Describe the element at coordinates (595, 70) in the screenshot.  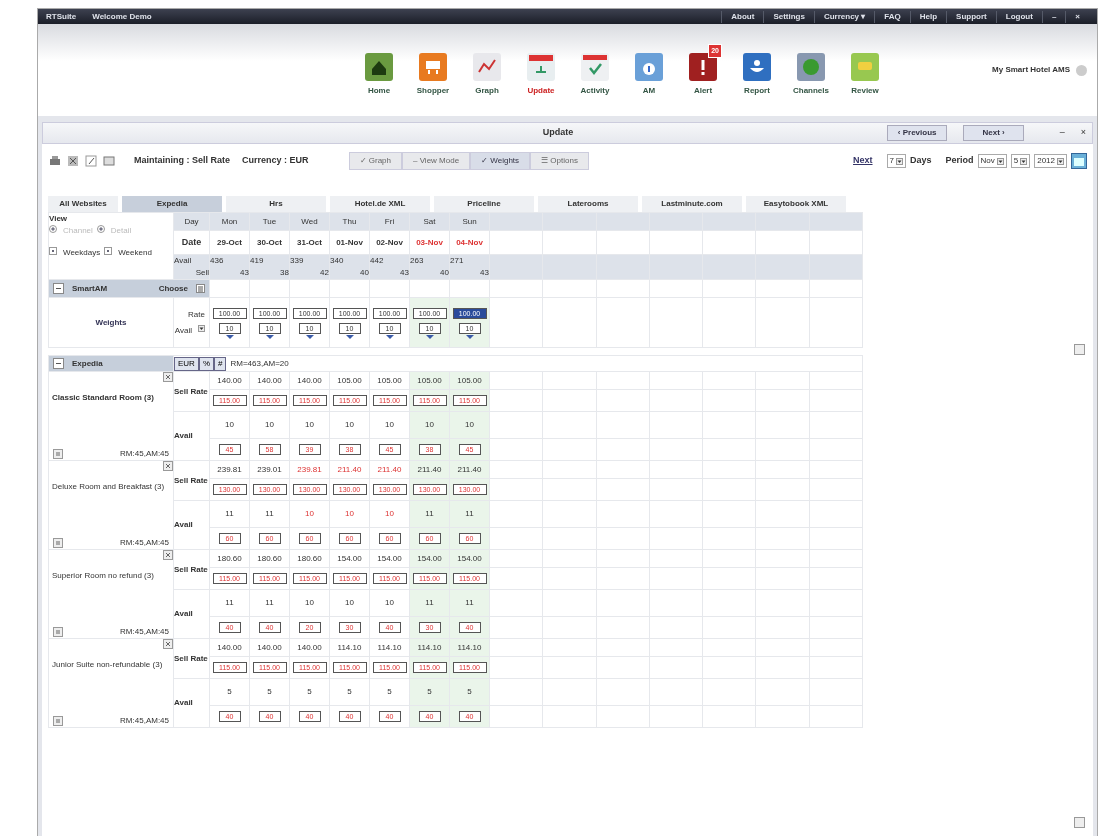
I see `toolbar-button: Activity` at that location.